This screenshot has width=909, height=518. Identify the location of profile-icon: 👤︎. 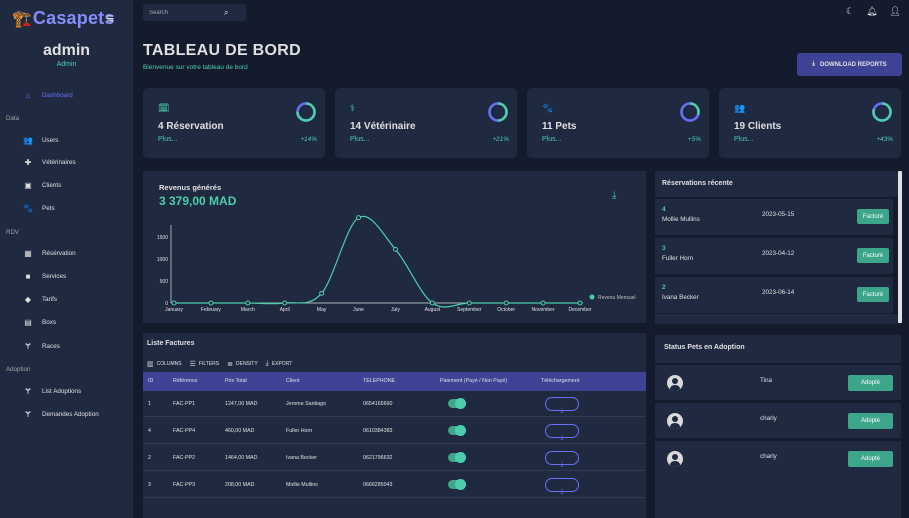
(895, 11).